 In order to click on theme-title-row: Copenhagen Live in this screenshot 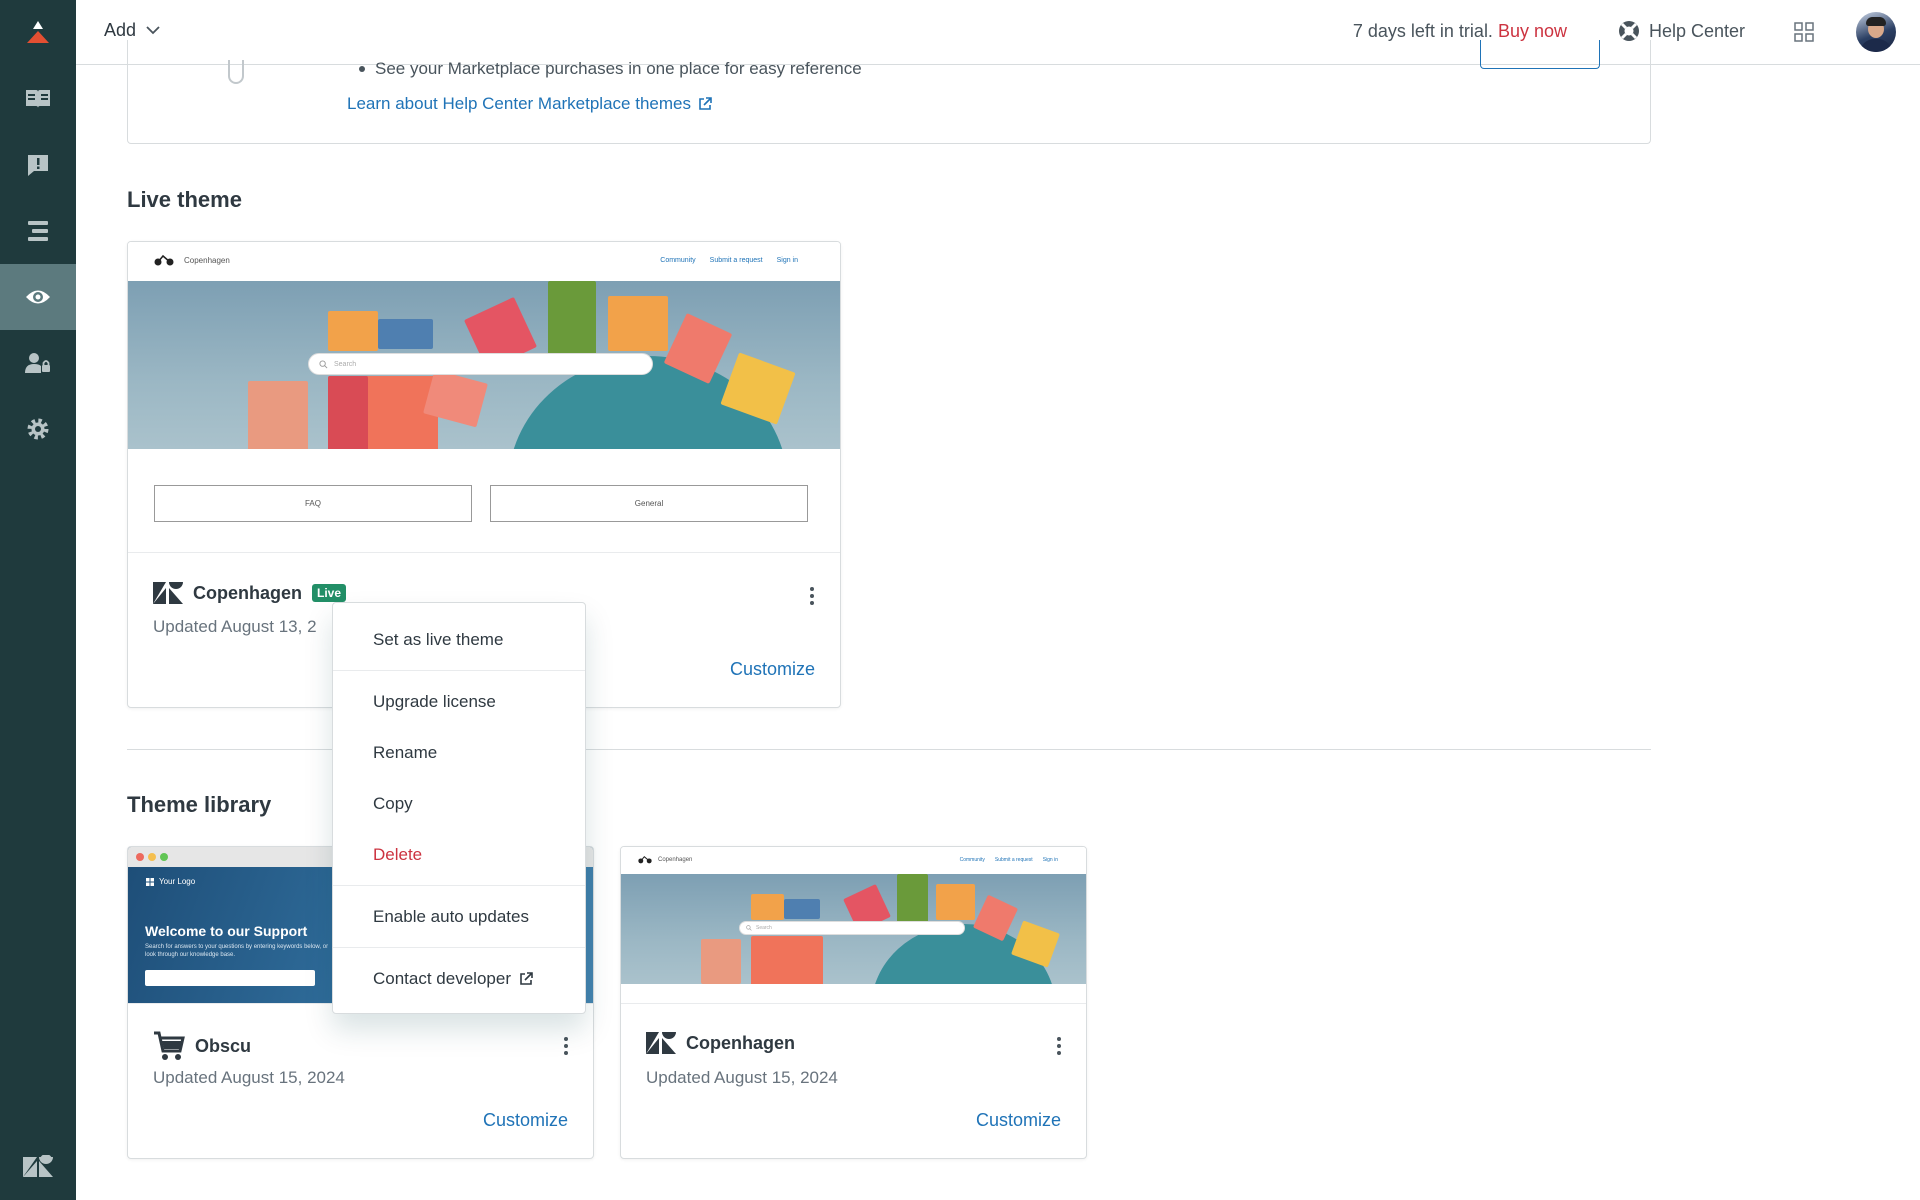, I will do `click(250, 593)`.